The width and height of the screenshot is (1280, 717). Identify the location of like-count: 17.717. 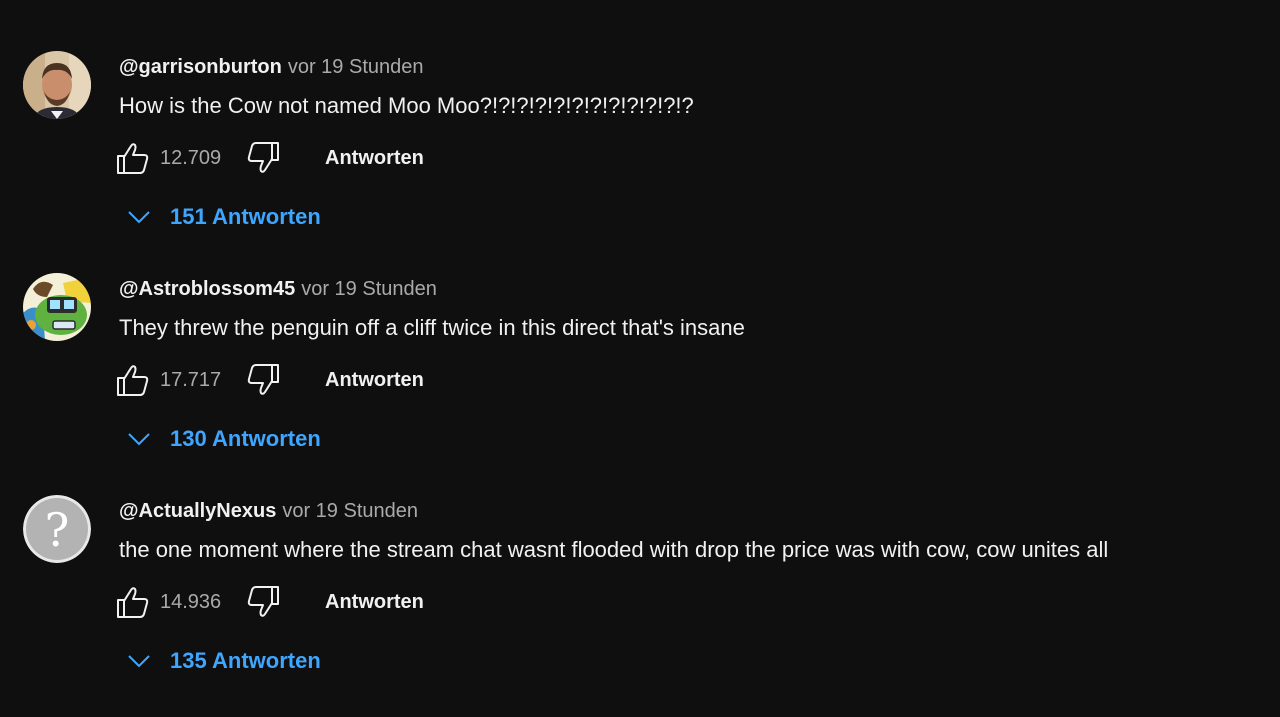
(191, 380).